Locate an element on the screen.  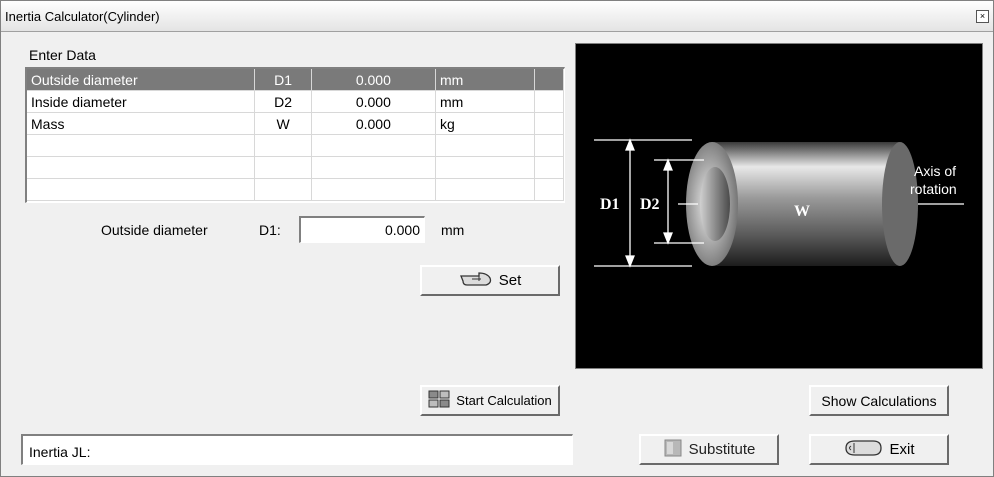
substitute-button: Substitute is located at coordinates (709, 449).